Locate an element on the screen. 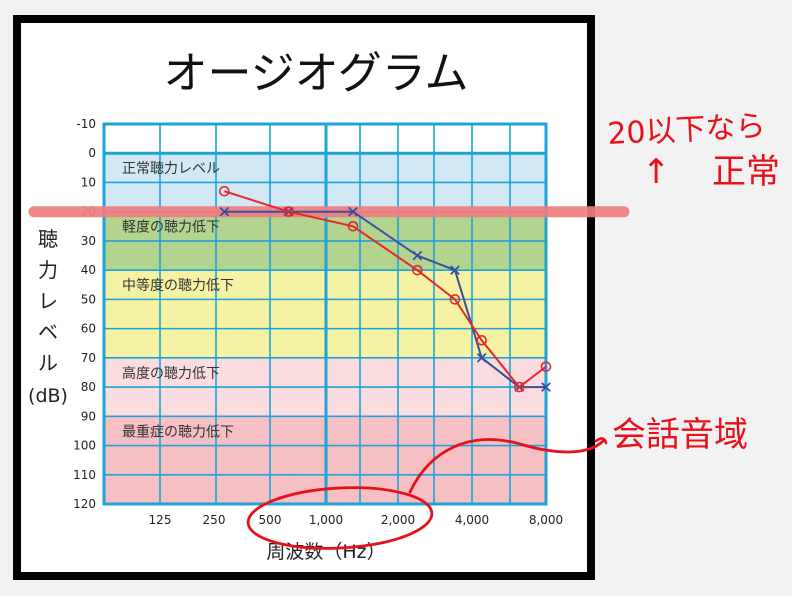 The height and width of the screenshot is (596, 792). y-tick-label: 90 is located at coordinates (88, 416).